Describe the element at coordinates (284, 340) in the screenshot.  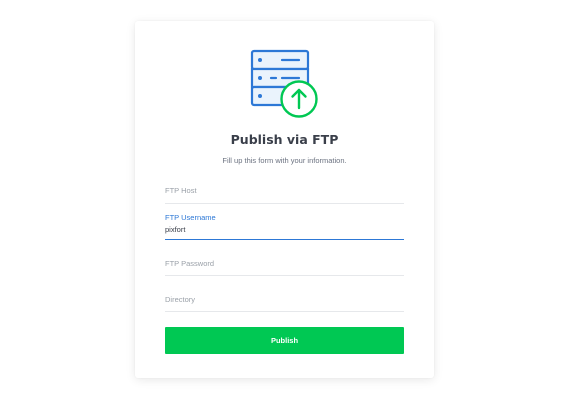
I see `publish-button: Publish` at that location.